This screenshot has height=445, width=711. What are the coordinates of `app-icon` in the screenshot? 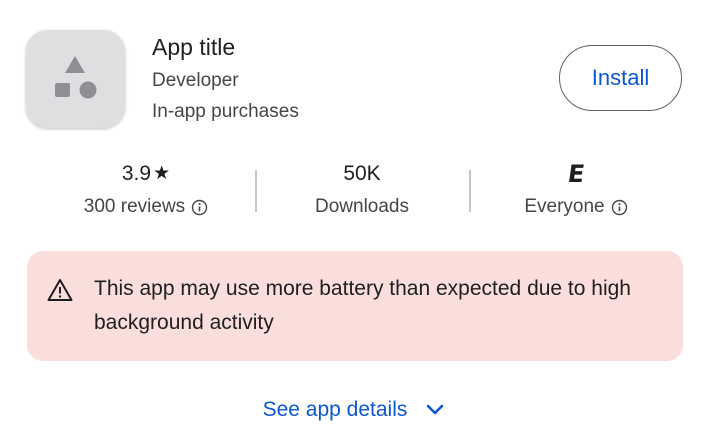 It's located at (75, 79).